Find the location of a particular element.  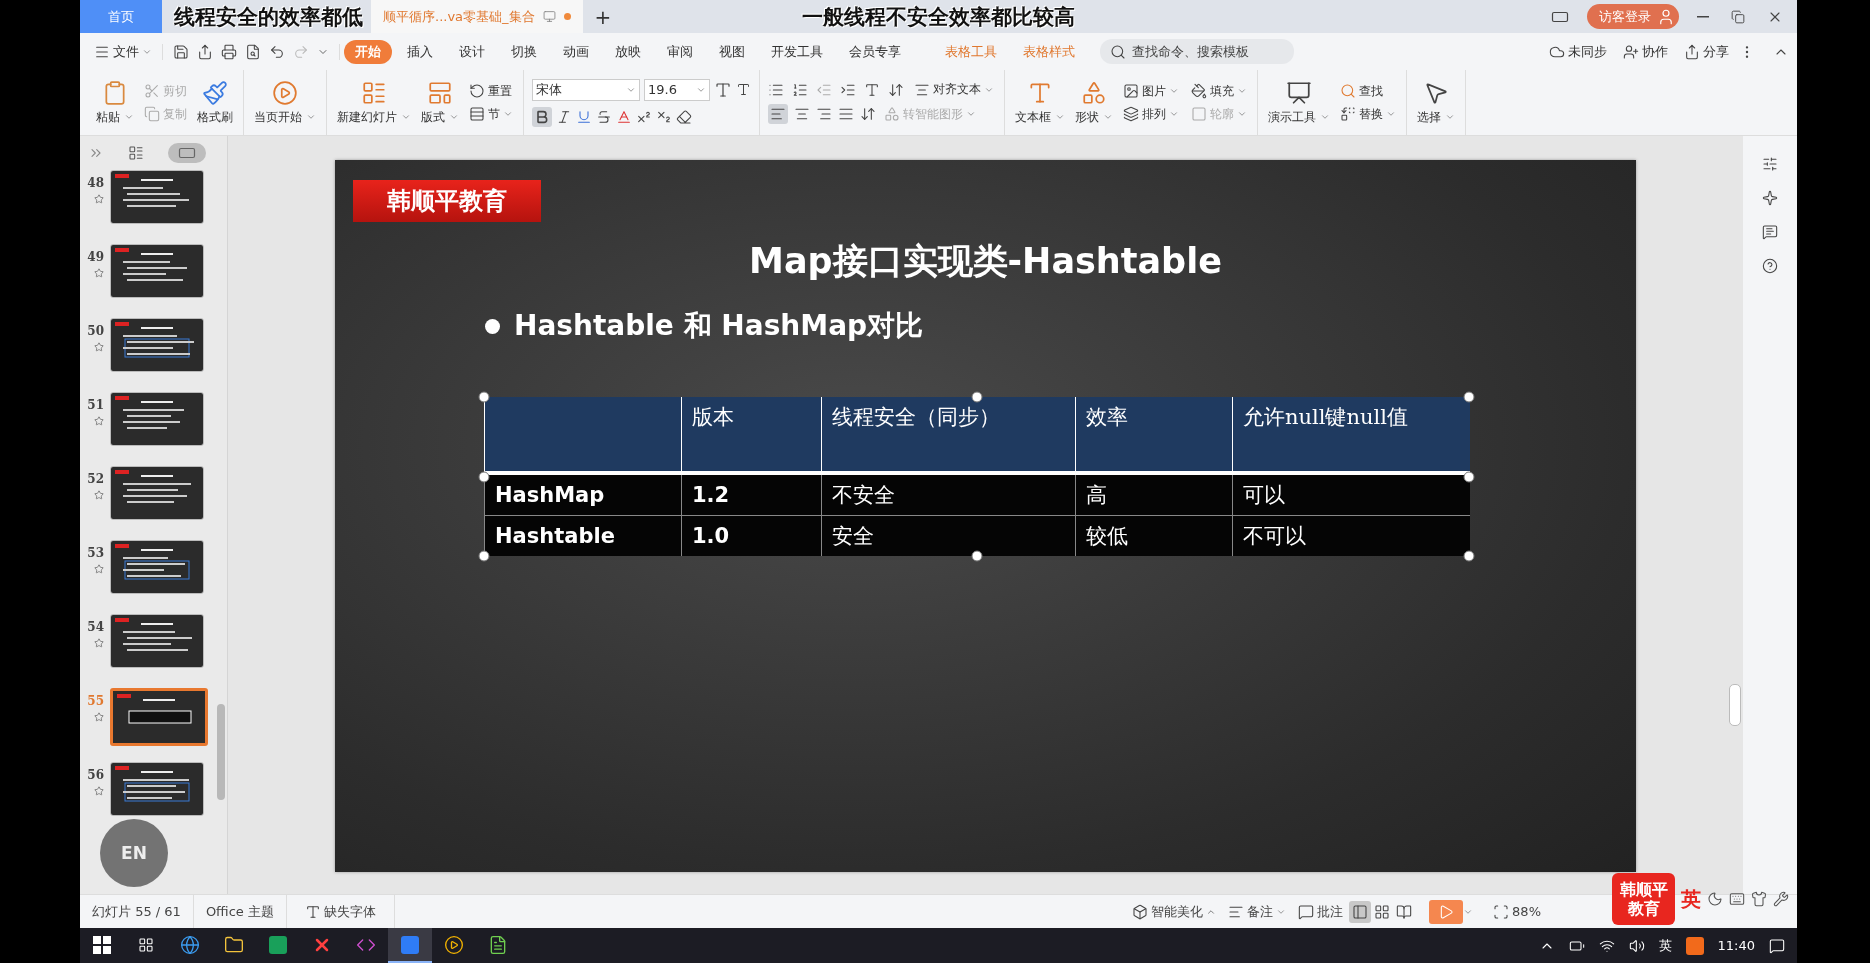

browser-icon is located at coordinates (190, 944).